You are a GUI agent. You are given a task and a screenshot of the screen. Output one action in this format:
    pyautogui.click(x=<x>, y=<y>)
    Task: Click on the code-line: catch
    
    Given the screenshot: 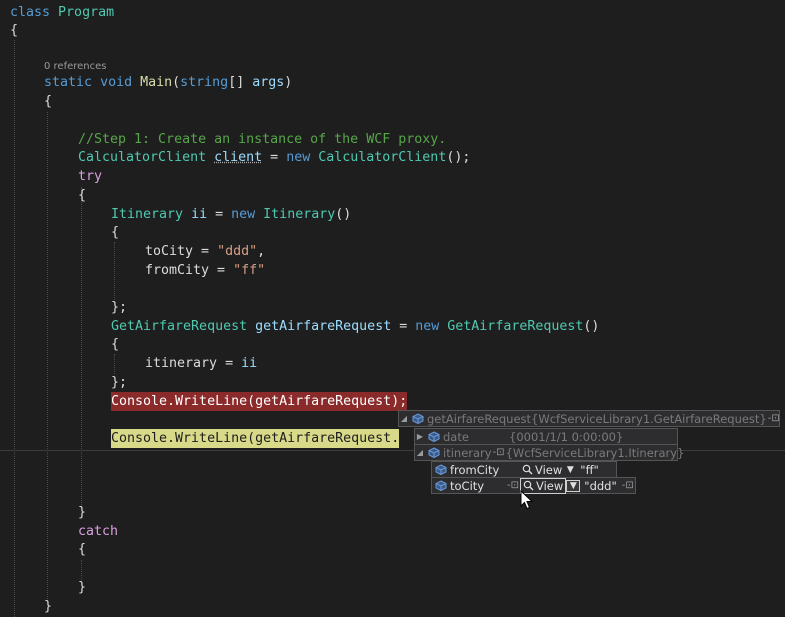 What is the action you would take?
    pyautogui.click(x=98, y=531)
    